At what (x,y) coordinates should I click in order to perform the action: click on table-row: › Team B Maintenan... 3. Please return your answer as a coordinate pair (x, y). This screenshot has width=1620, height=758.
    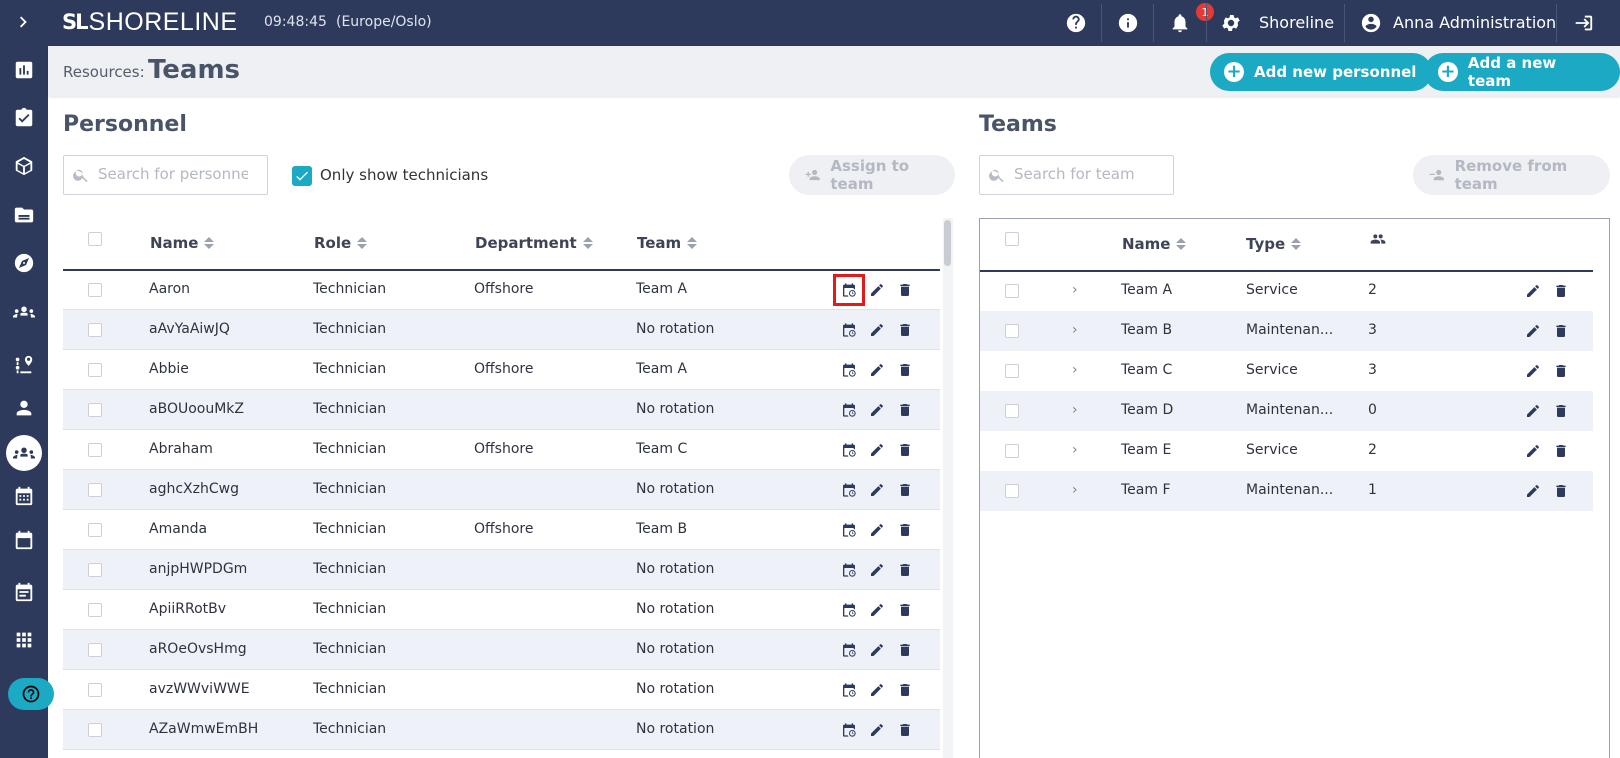
    Looking at the image, I should click on (1286, 331).